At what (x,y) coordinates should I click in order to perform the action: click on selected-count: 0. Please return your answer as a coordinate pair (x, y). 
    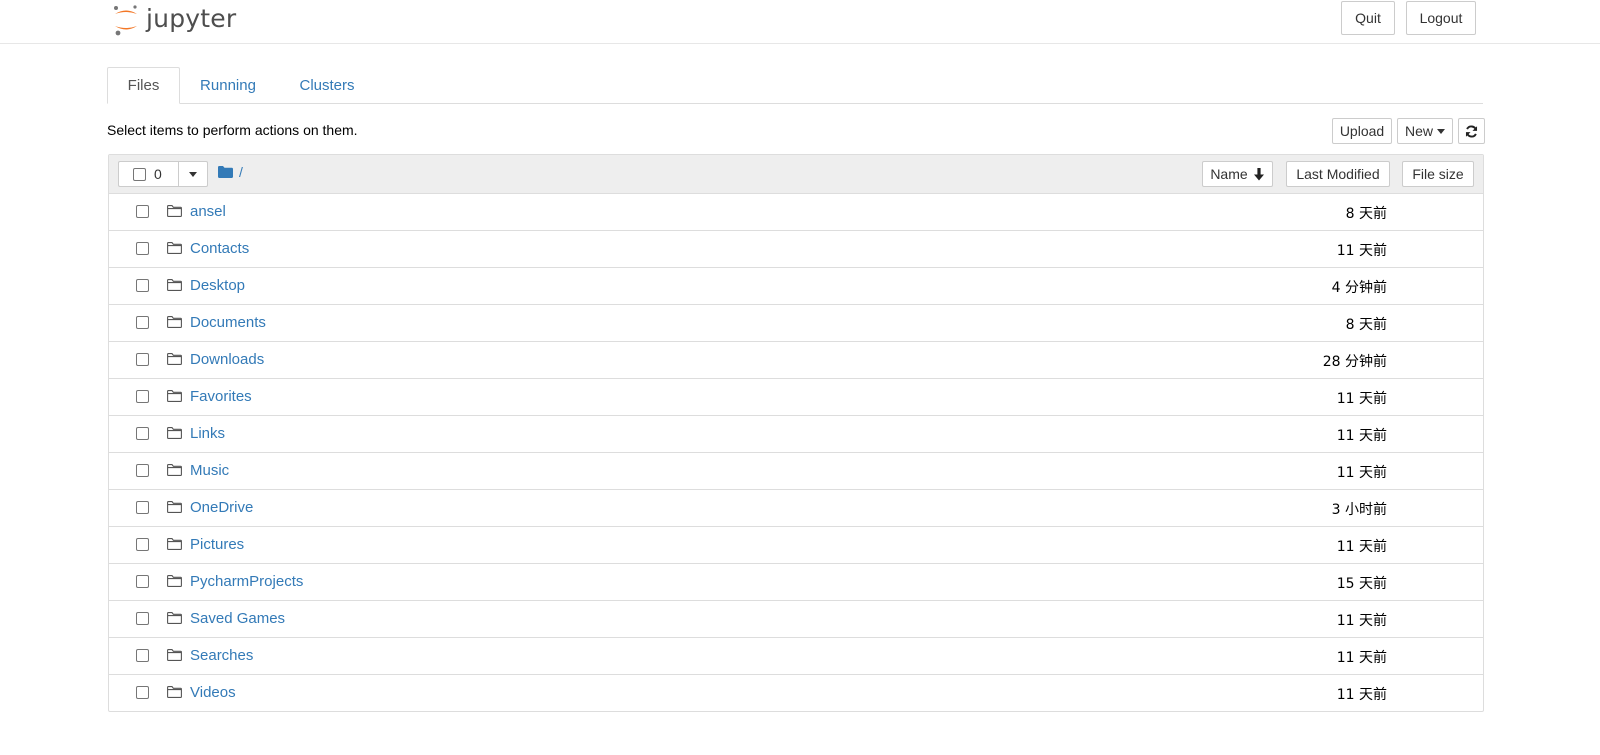
    Looking at the image, I should click on (158, 174).